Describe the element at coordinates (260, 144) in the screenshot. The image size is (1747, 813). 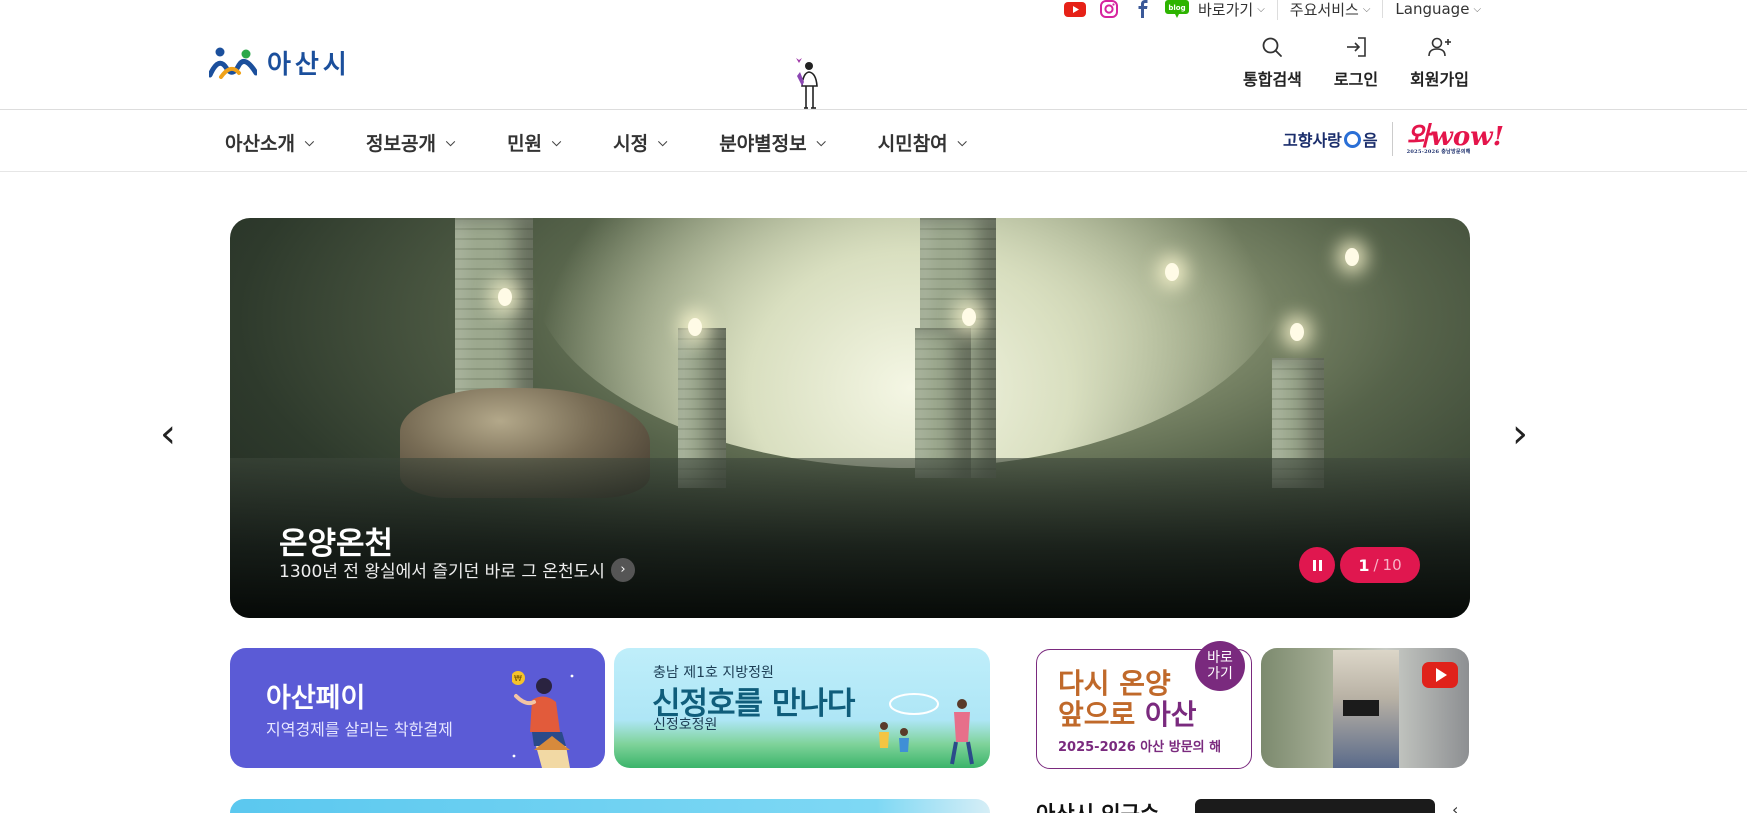
I see `nav-label: 아산소개` at that location.